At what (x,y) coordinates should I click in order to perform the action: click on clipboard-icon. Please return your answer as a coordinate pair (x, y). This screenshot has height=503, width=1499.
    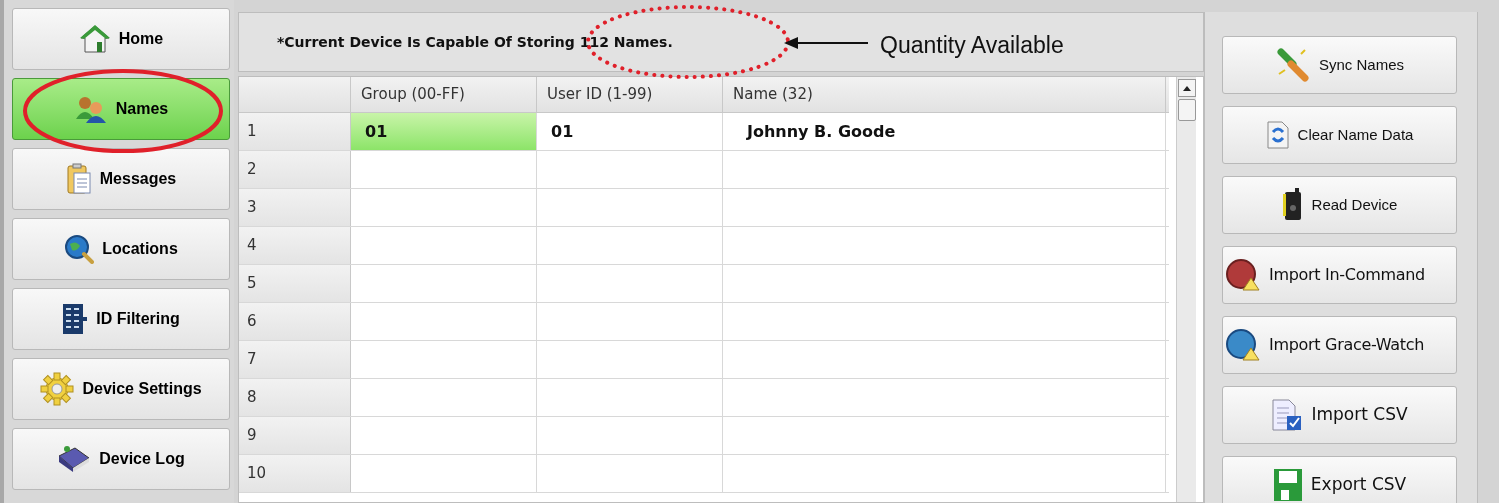
    Looking at the image, I should click on (78, 179).